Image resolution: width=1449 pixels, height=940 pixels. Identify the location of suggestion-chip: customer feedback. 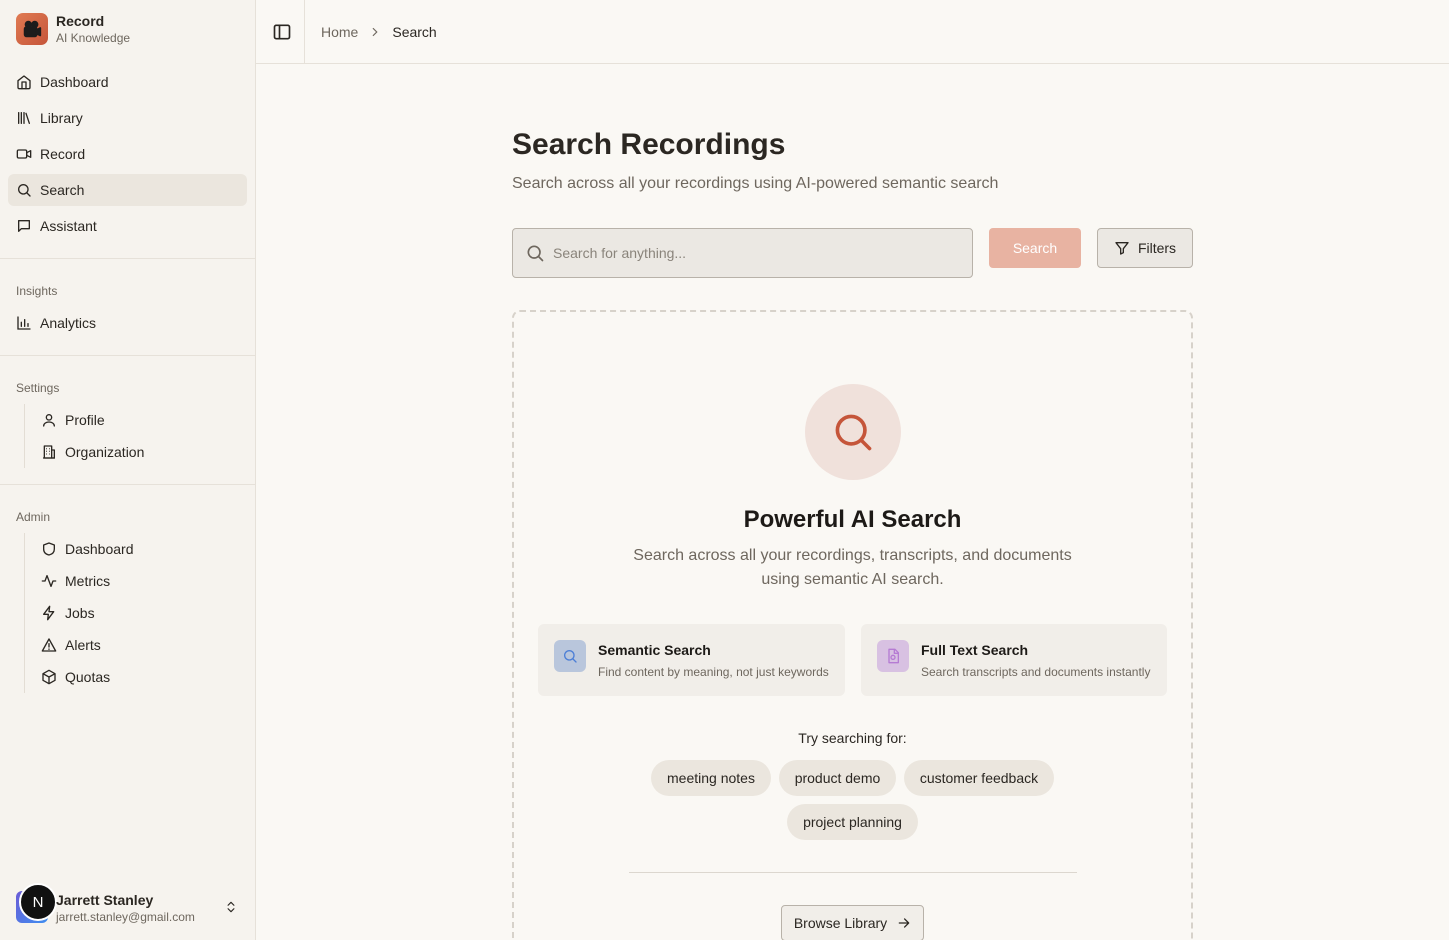
(979, 778).